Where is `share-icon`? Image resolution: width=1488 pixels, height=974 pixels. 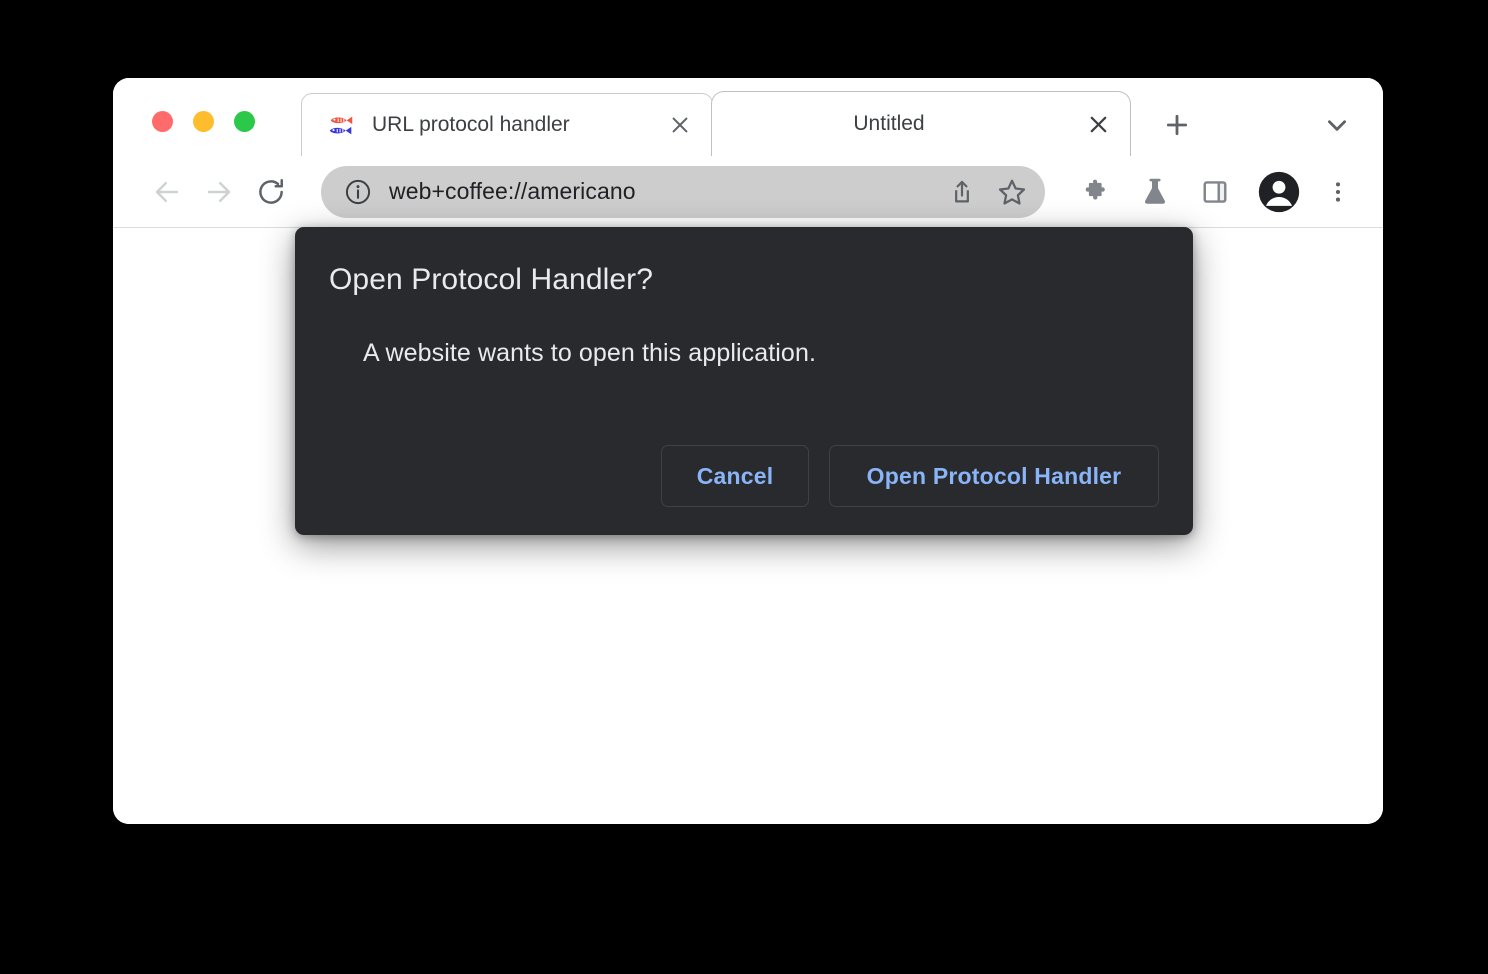 share-icon is located at coordinates (962, 192).